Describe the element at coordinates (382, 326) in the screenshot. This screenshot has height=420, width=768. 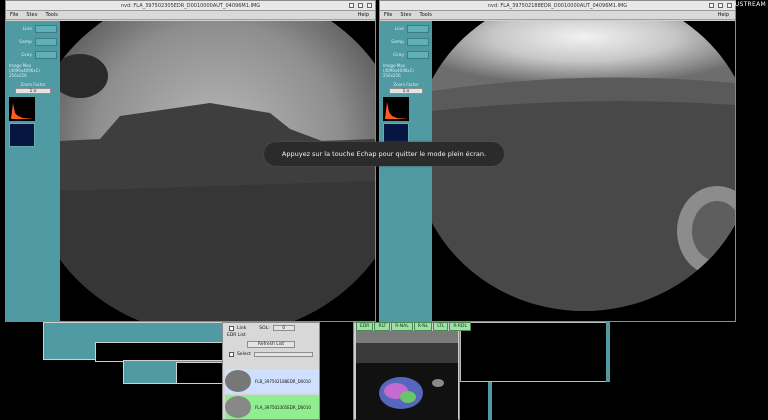
I see `tab-rlt: RLT` at that location.